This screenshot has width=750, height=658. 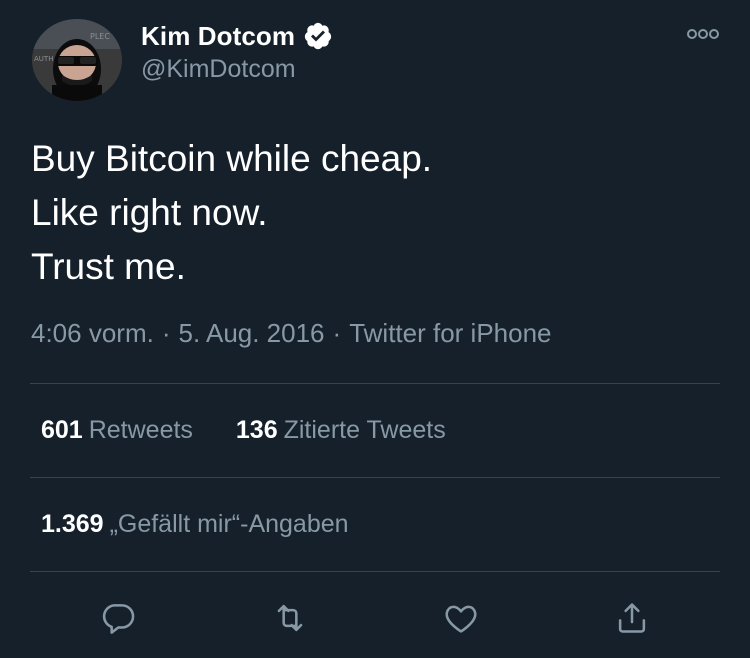 I want to click on user-handle: @KimDotcom, so click(x=218, y=69).